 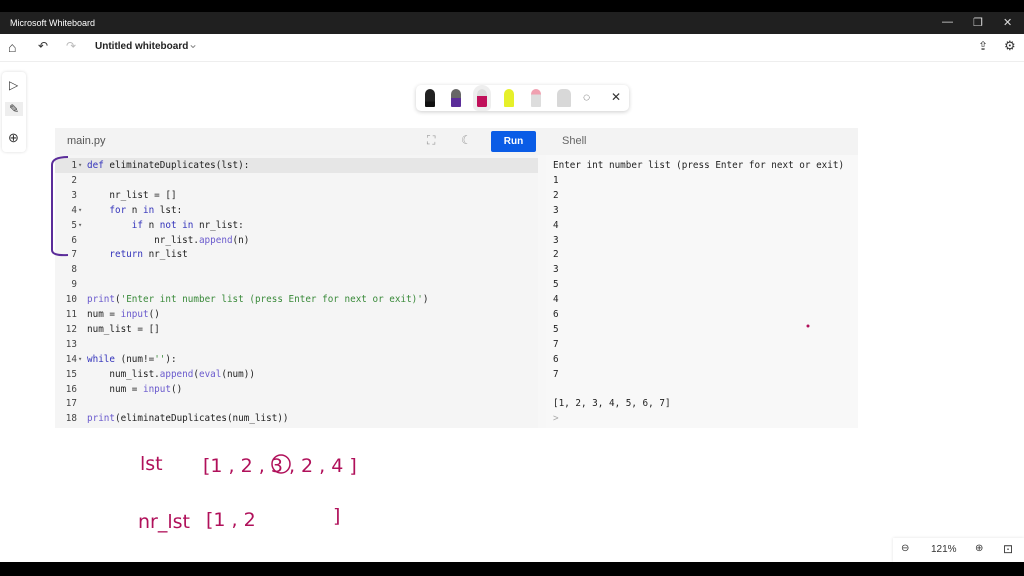 I want to click on ink-label-nr-lst: nr_lst, so click(x=164, y=522).